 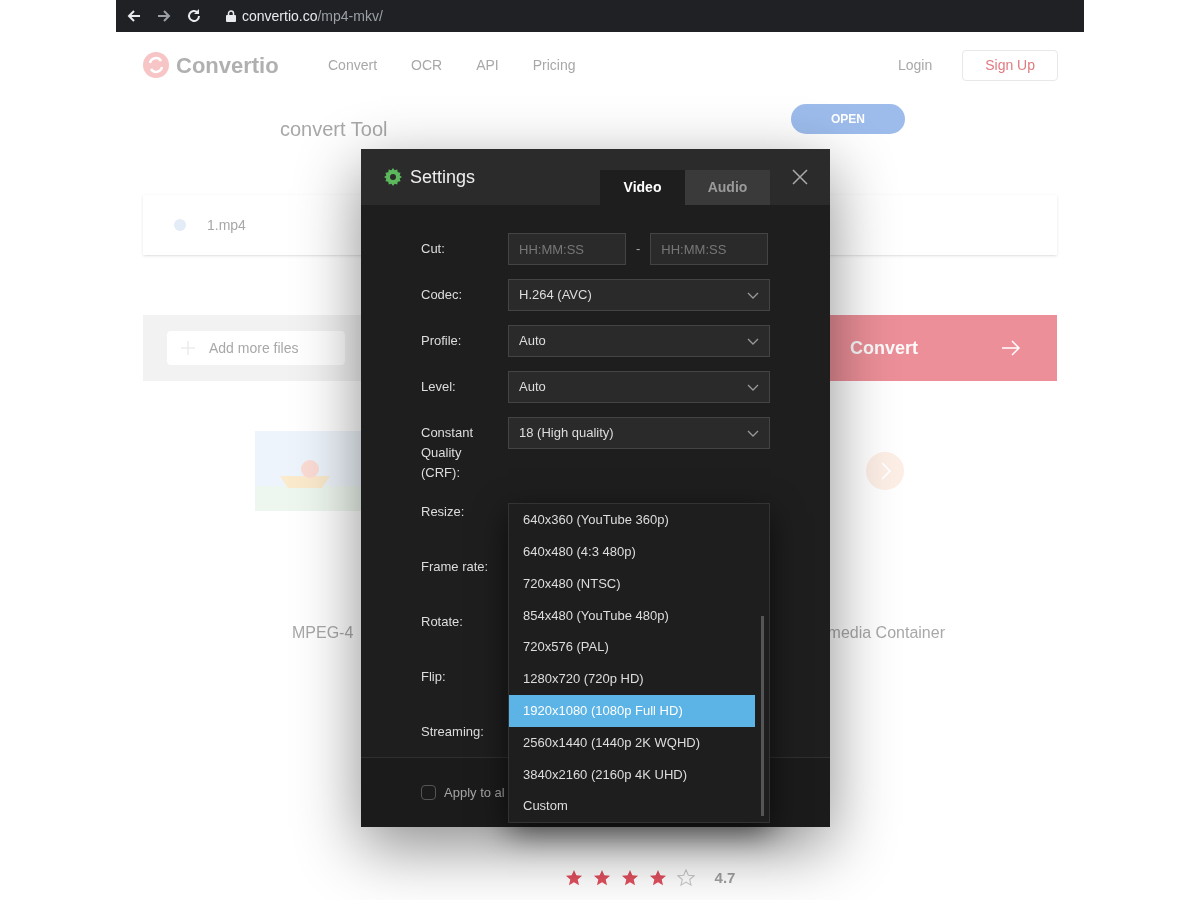 I want to click on reload-icon, so click(x=194, y=16).